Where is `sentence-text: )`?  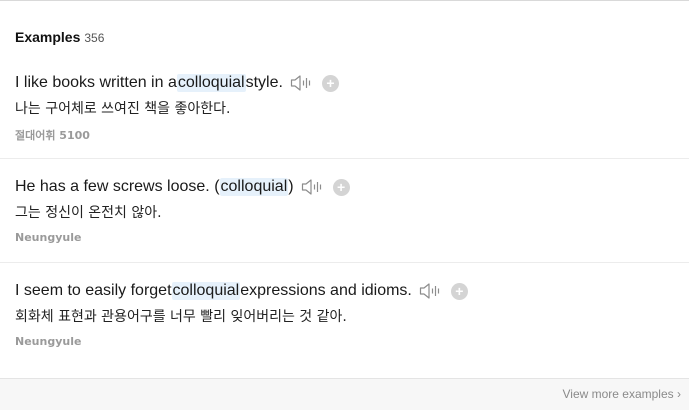
sentence-text: ) is located at coordinates (291, 186).